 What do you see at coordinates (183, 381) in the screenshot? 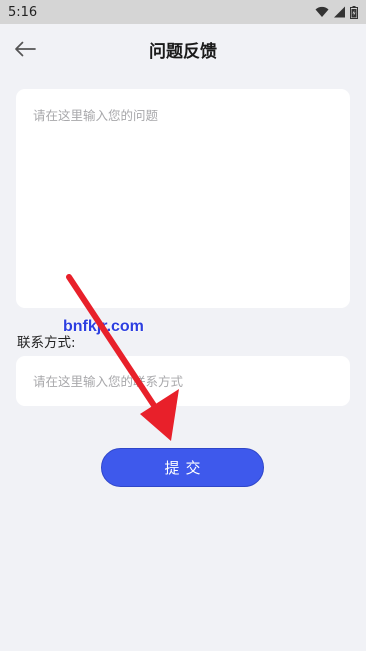
I see `contact-input` at bounding box center [183, 381].